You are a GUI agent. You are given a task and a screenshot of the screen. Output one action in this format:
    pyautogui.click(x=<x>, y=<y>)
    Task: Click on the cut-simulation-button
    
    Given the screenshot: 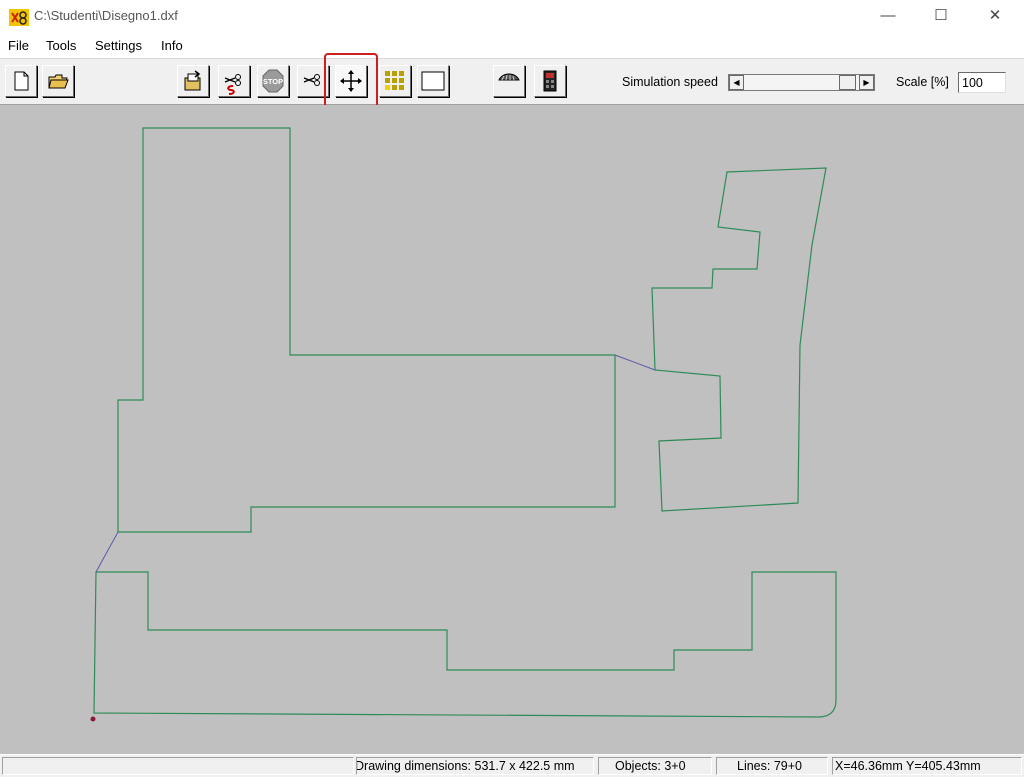 What is the action you would take?
    pyautogui.click(x=234, y=81)
    